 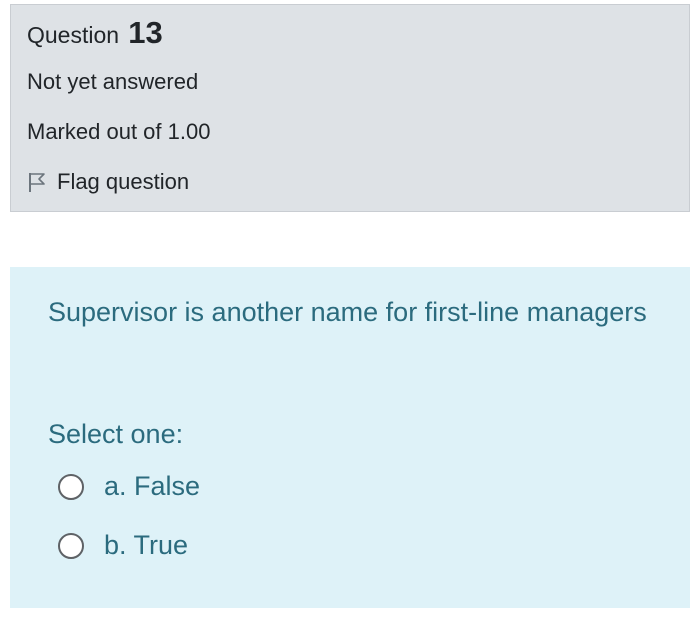 I want to click on answer-option-a: a. False, so click(x=129, y=486).